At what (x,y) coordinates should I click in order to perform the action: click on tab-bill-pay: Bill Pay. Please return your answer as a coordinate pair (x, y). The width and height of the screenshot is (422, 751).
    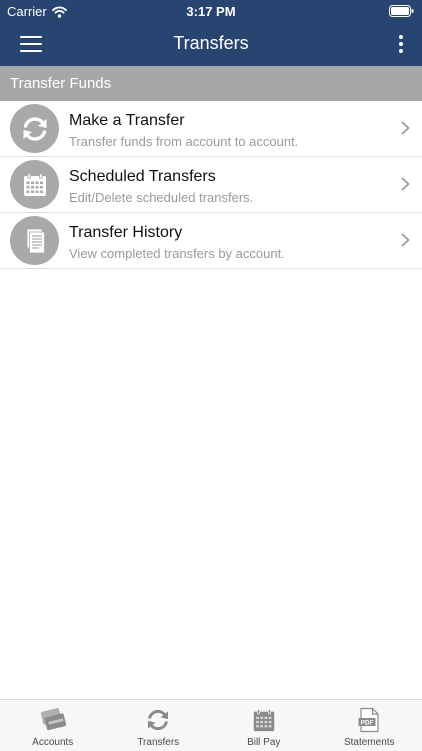
    Looking at the image, I should click on (264, 725).